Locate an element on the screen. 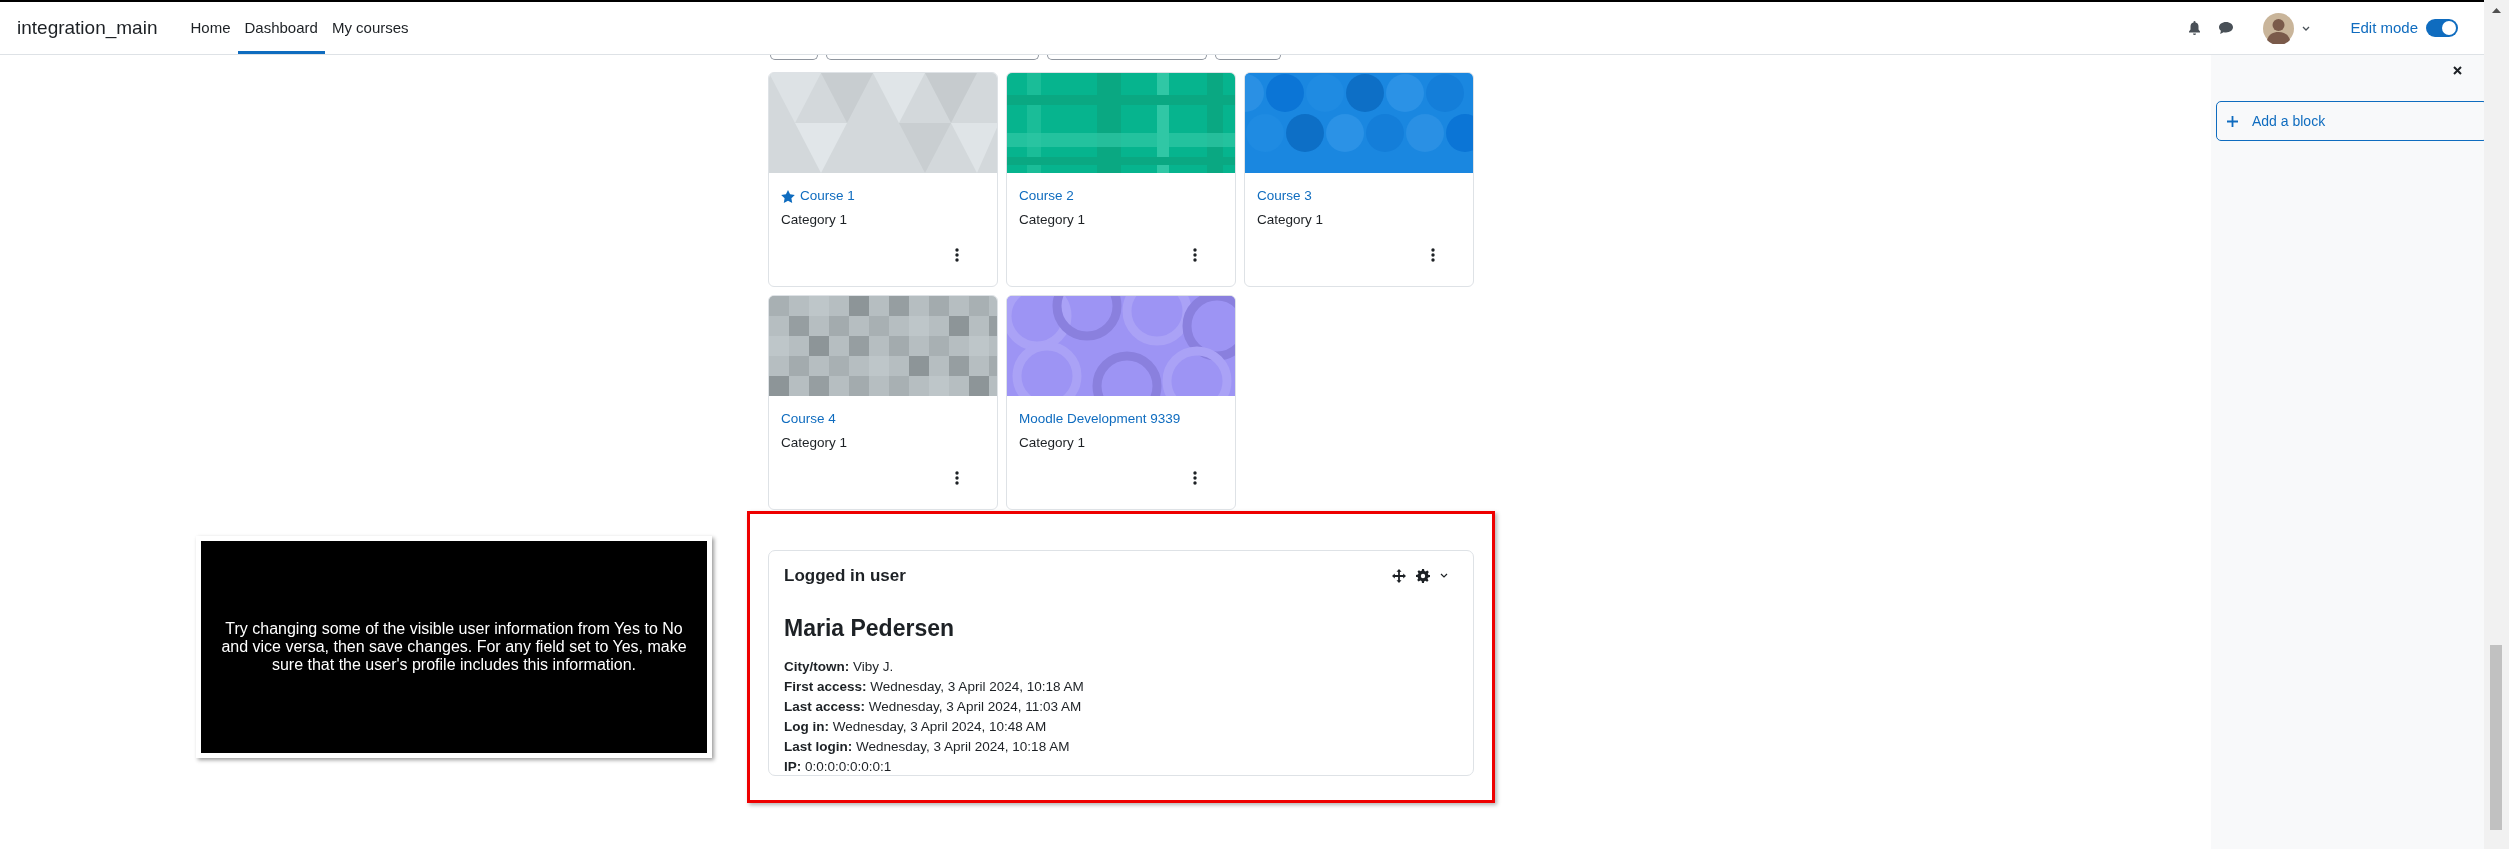 The width and height of the screenshot is (2509, 849). user-detail: Last access: Wednesday, 3 April 2024, 11:03 AM is located at coordinates (933, 707).